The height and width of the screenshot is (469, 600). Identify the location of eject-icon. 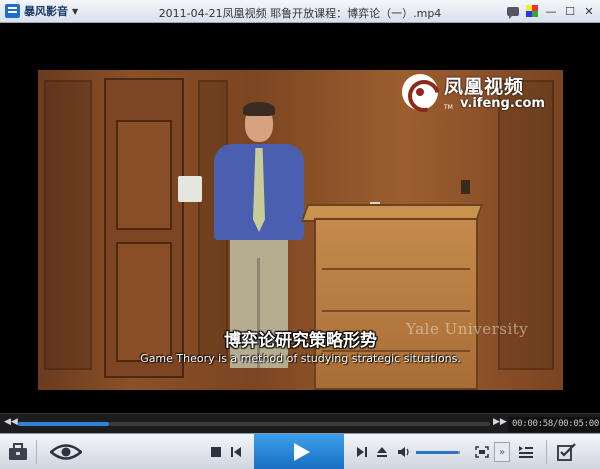
(382, 452).